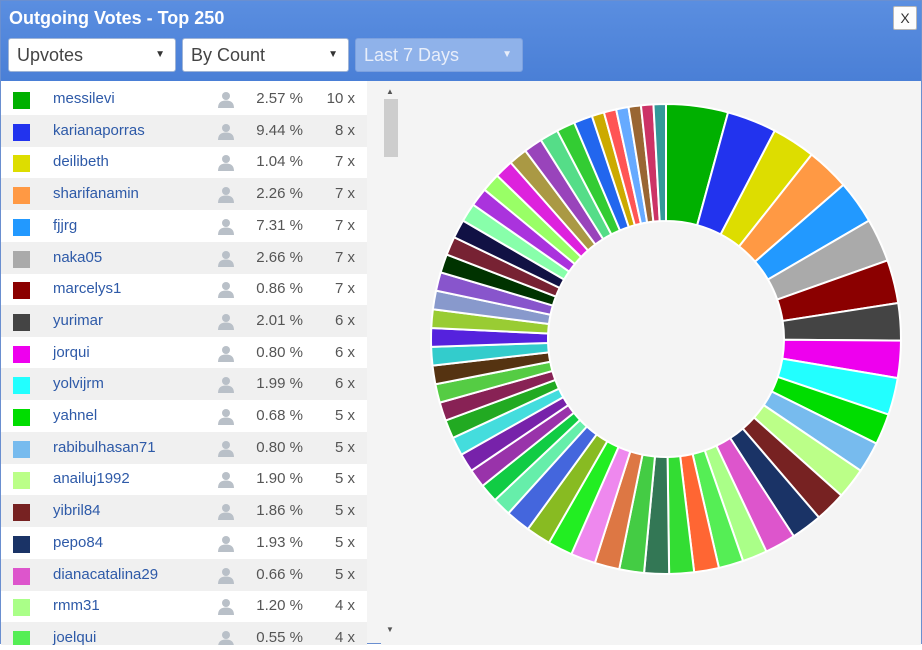 This screenshot has height=650, width=922. Describe the element at coordinates (391, 128) in the screenshot. I see `scroll-thumb` at that location.